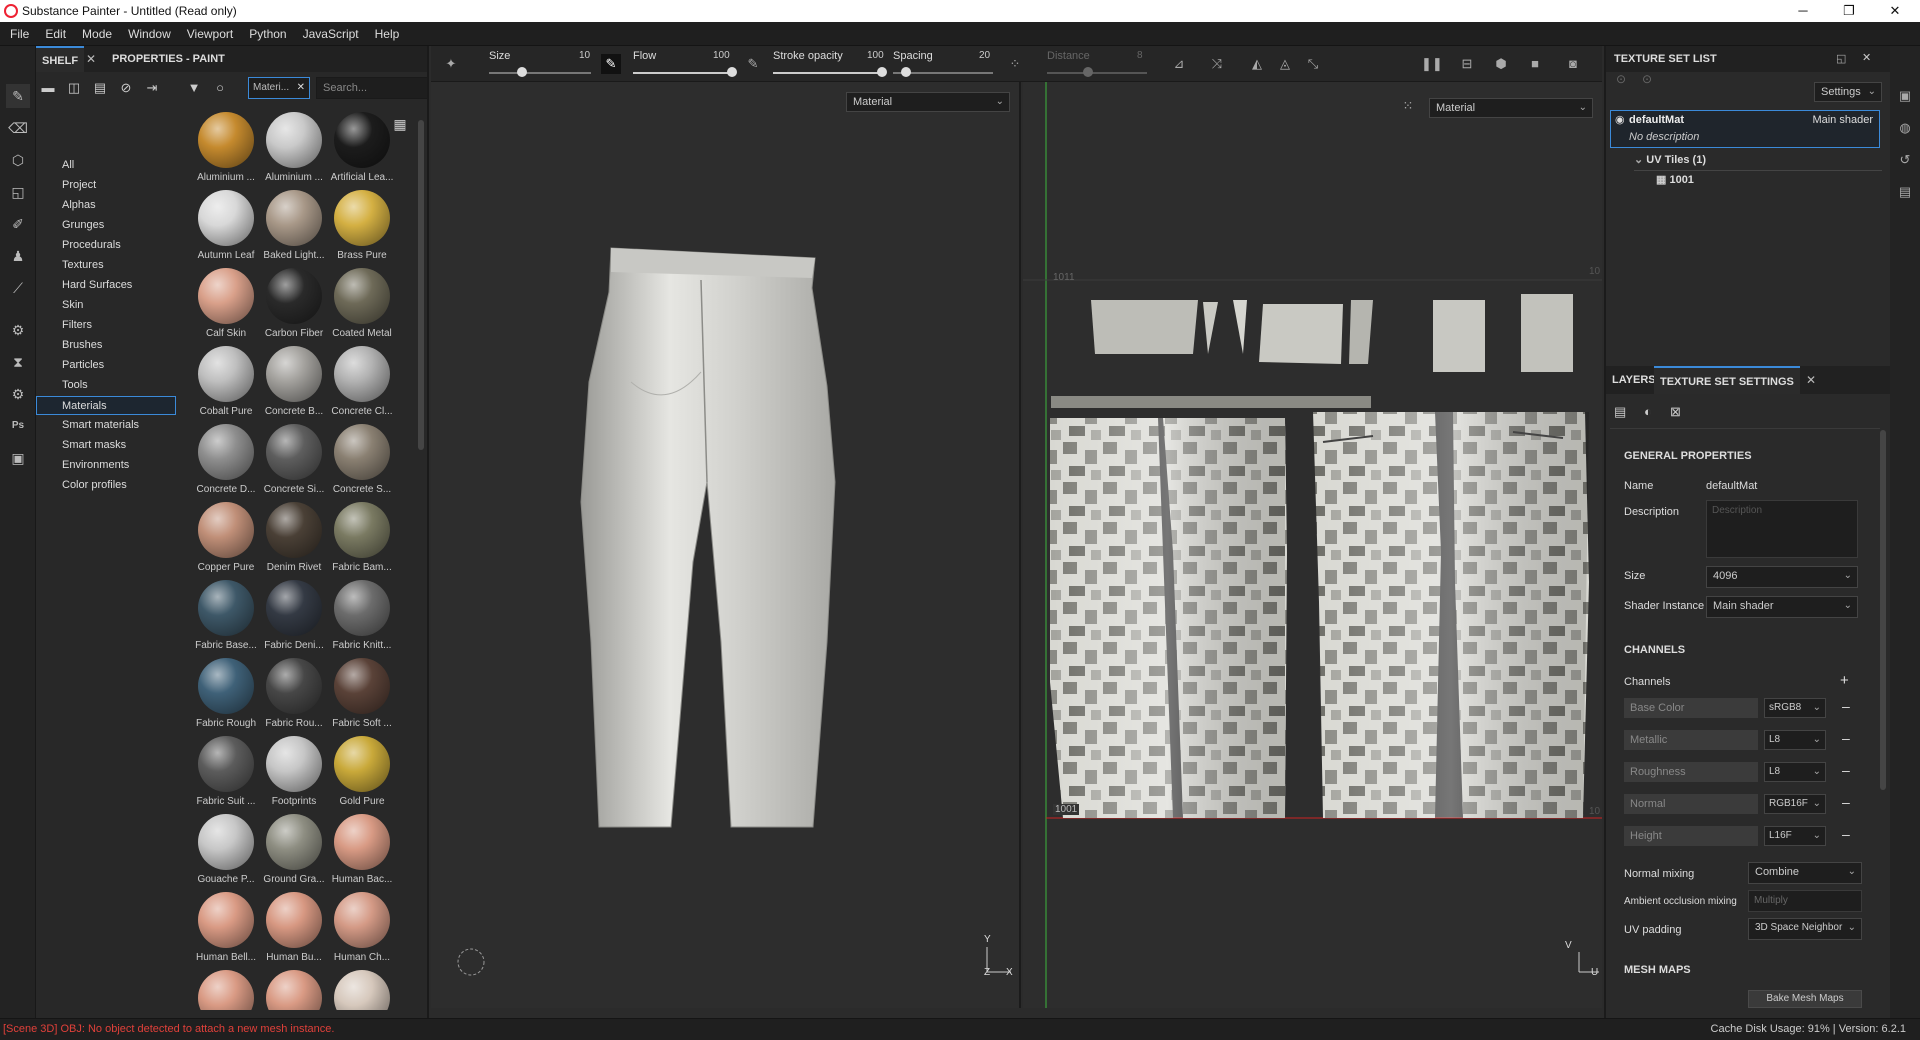  What do you see at coordinates (1097, 73) in the screenshot?
I see `distance-slider` at bounding box center [1097, 73].